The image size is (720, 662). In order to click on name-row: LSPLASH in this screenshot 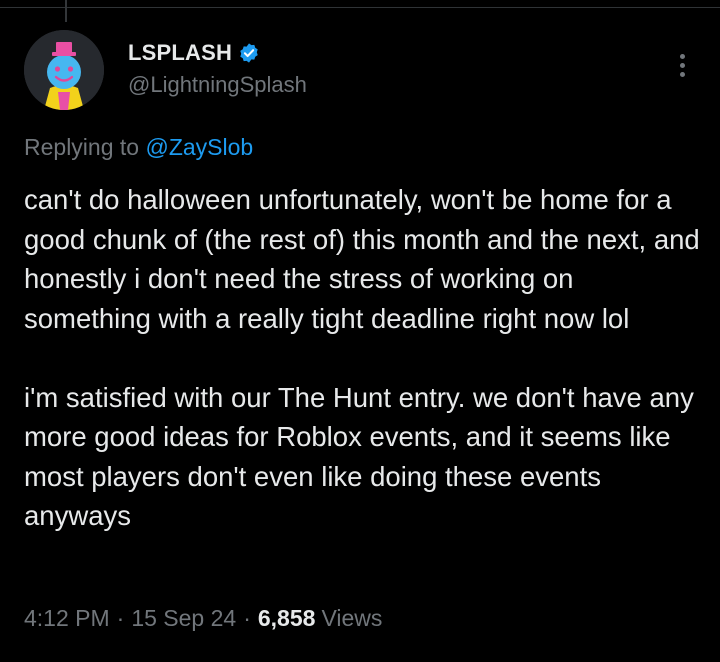, I will do `click(217, 53)`.